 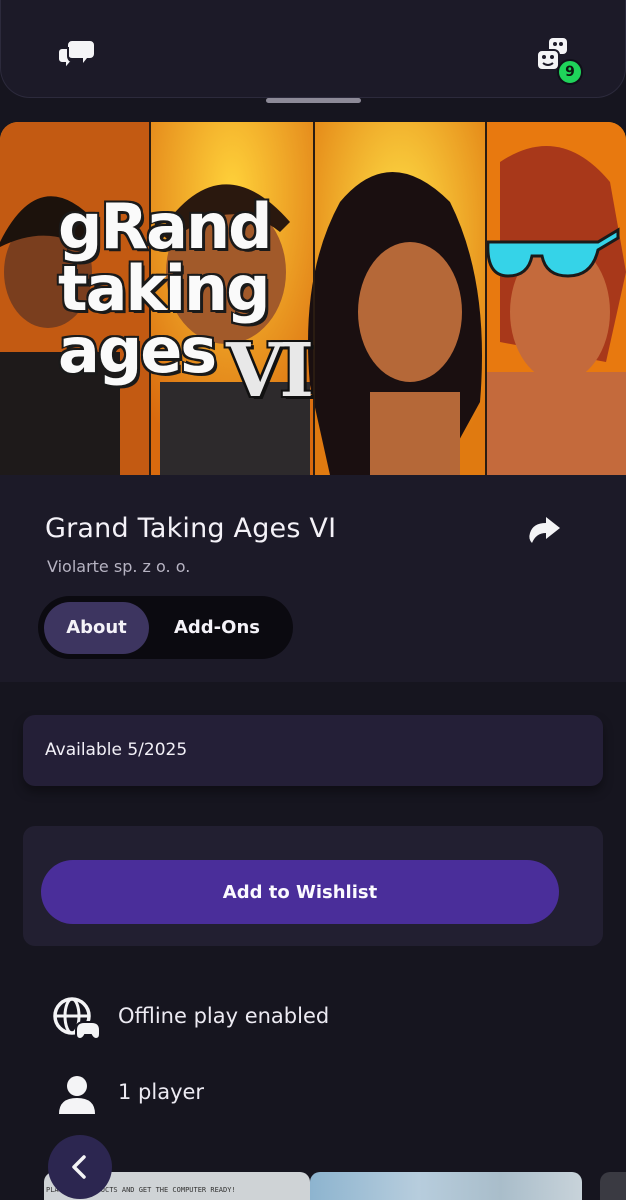 I want to click on game-logo: gRand taking ages VI, so click(x=186, y=303).